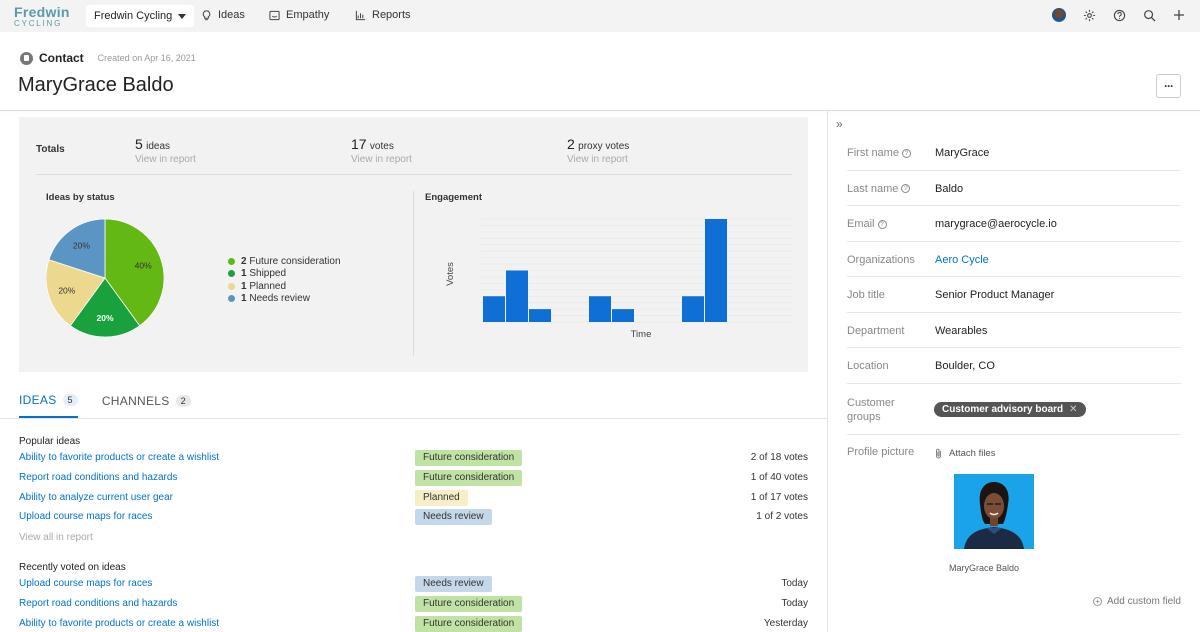 The height and width of the screenshot is (632, 1200). What do you see at coordinates (360, 15) in the screenshot?
I see `bar-chart-icon` at bounding box center [360, 15].